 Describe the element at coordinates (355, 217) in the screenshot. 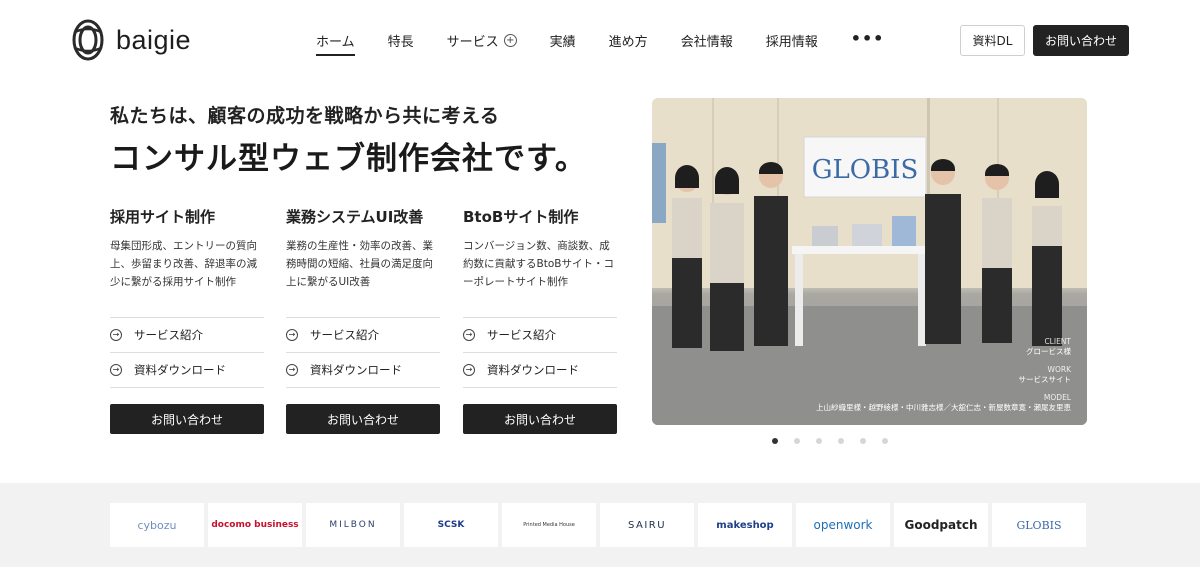

I see `service-title: 業務システムUI改善` at that location.